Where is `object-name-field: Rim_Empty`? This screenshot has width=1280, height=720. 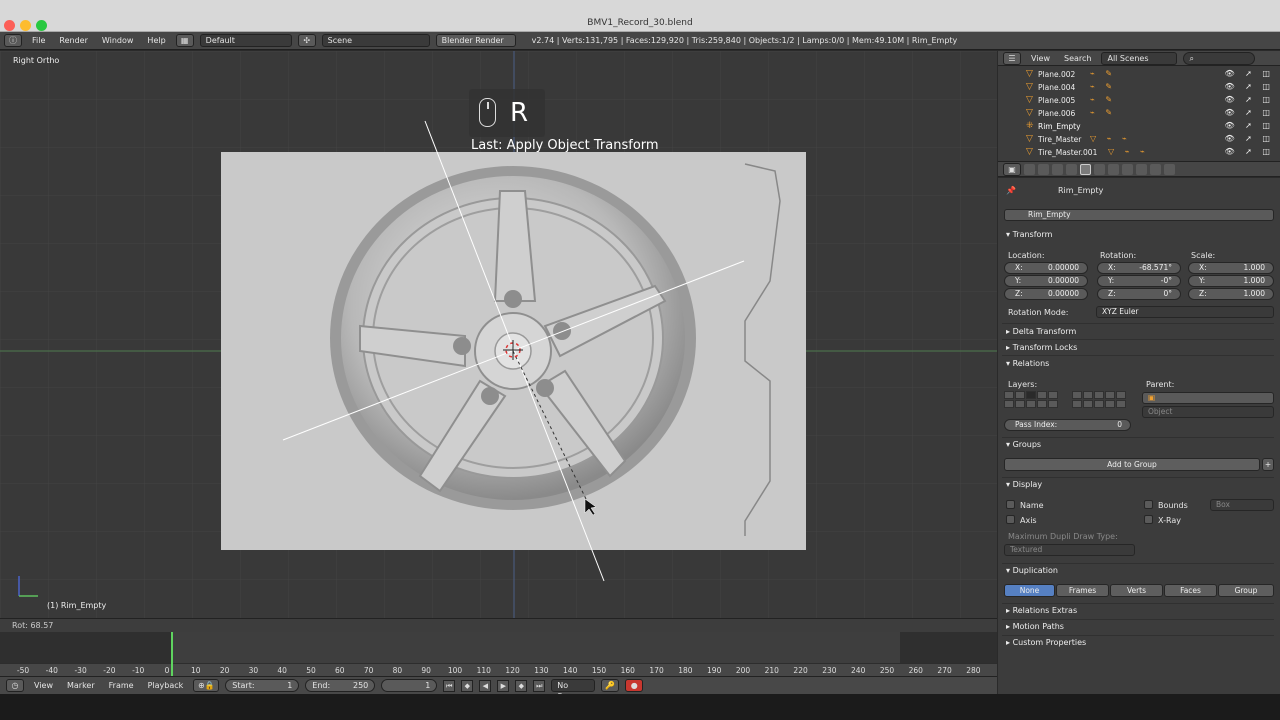
object-name-field: Rim_Empty is located at coordinates (1139, 215).